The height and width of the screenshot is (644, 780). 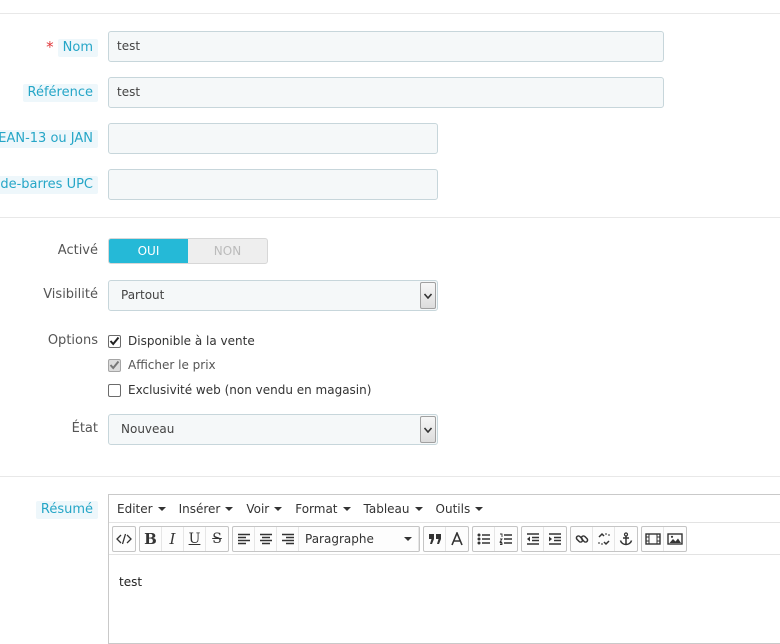 I want to click on summary-label: Résumé, so click(x=66, y=510).